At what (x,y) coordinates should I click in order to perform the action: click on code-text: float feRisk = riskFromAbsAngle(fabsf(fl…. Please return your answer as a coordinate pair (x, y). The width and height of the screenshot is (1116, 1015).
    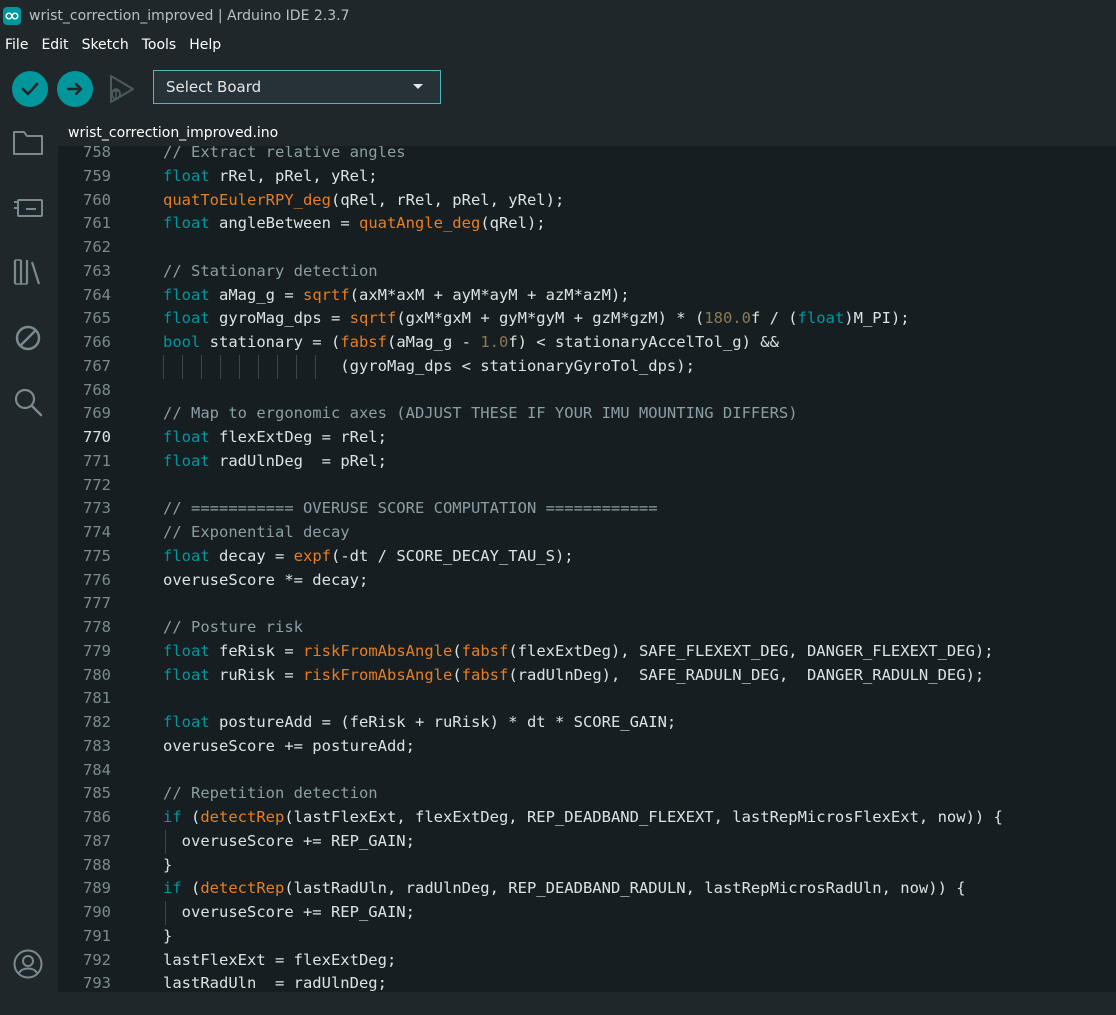
    Looking at the image, I should click on (578, 652).